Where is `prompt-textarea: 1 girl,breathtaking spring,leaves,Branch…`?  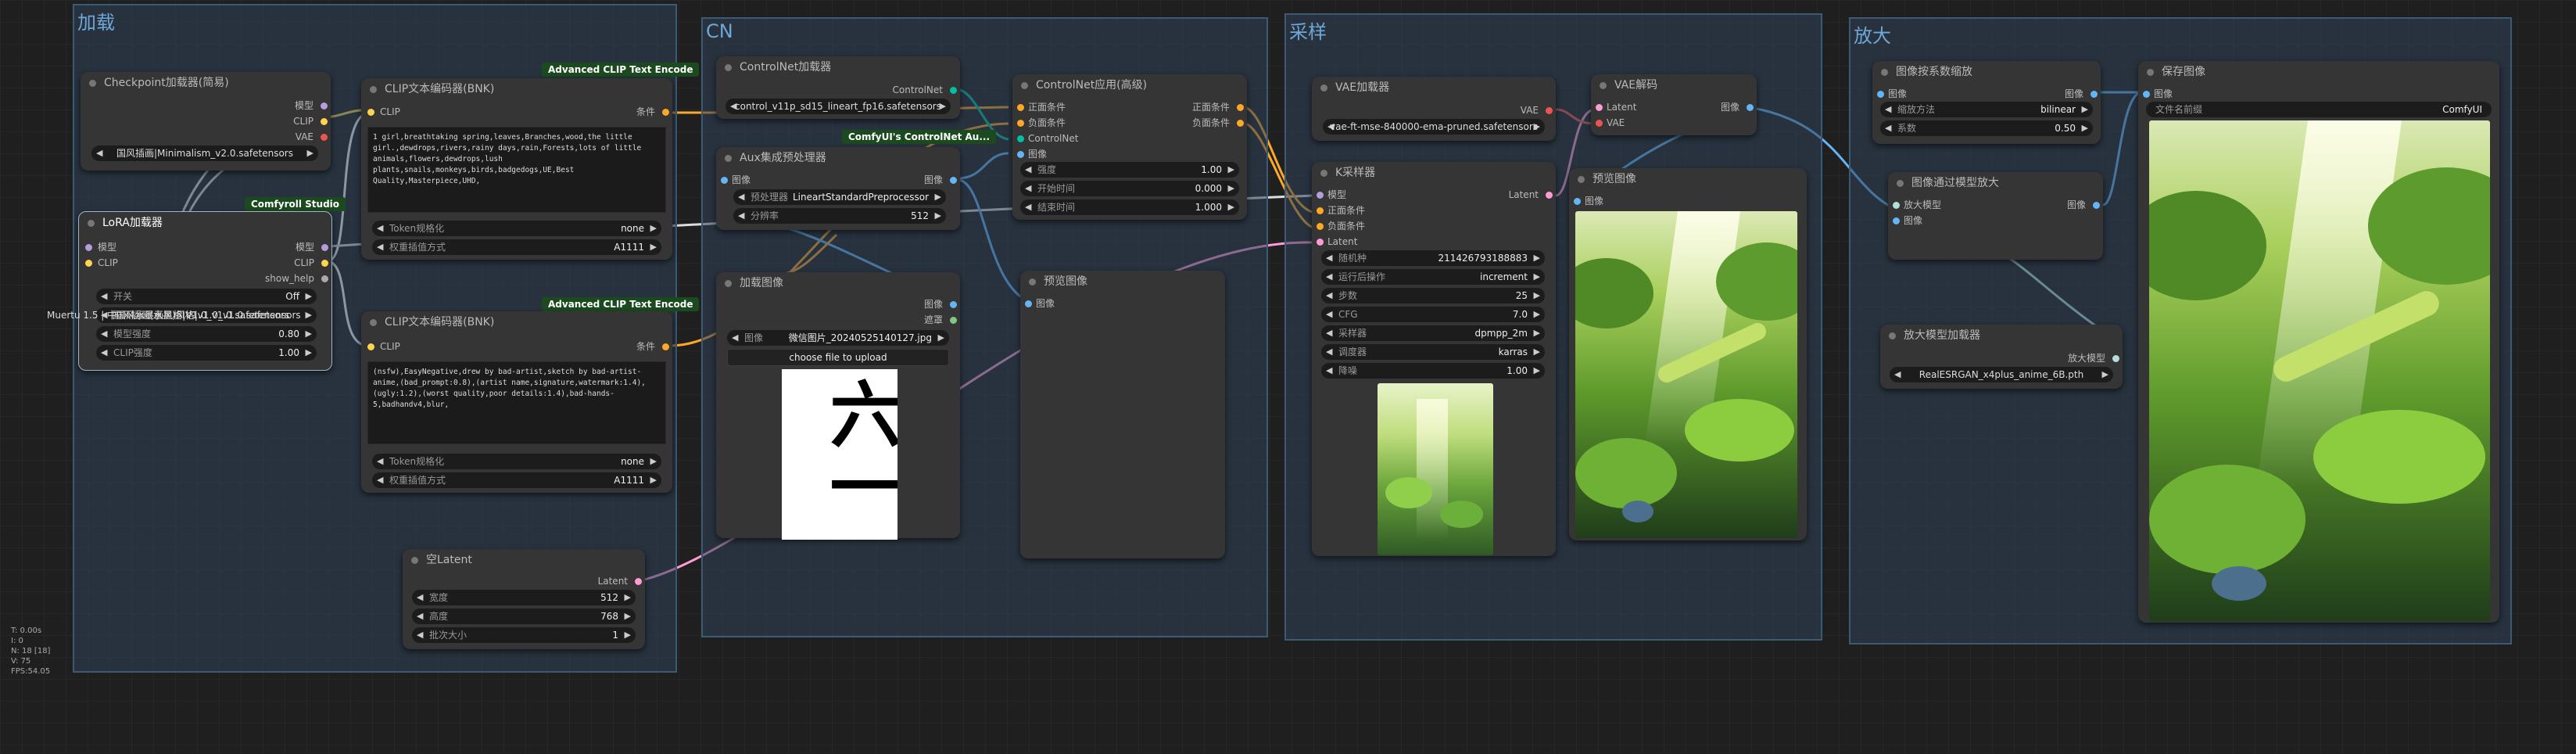 prompt-textarea: 1 girl,breathtaking spring,leaves,Branch… is located at coordinates (516, 170).